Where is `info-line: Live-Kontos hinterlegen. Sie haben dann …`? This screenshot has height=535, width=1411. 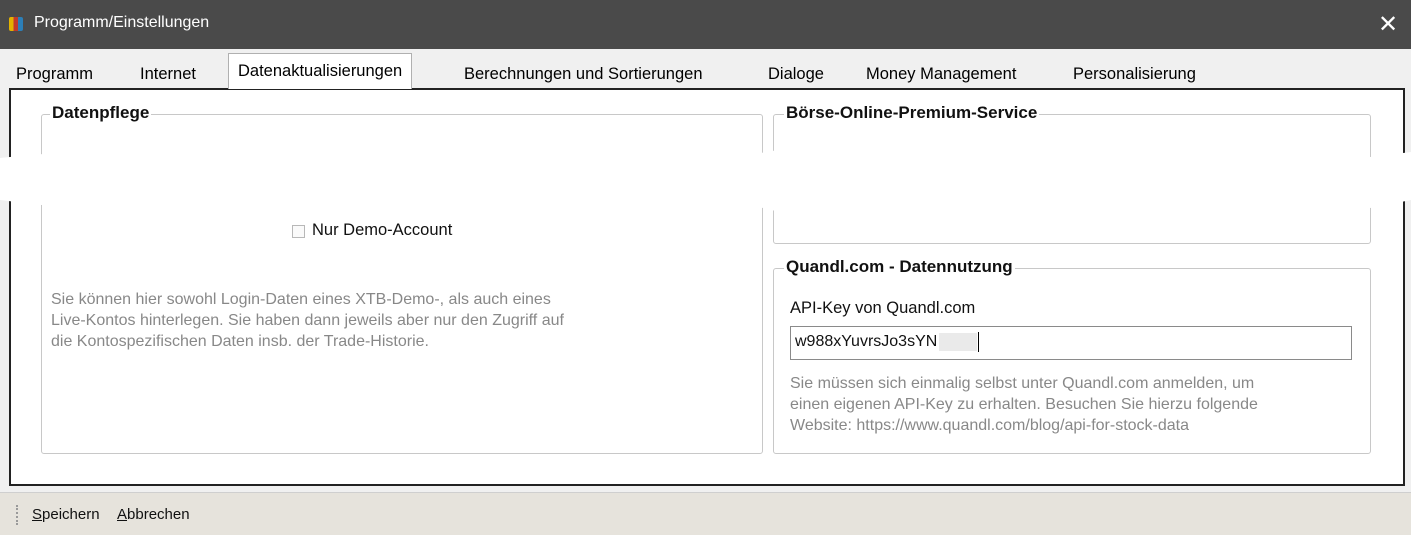 info-line: Live-Kontos hinterlegen. Sie haben dann … is located at coordinates (307, 320).